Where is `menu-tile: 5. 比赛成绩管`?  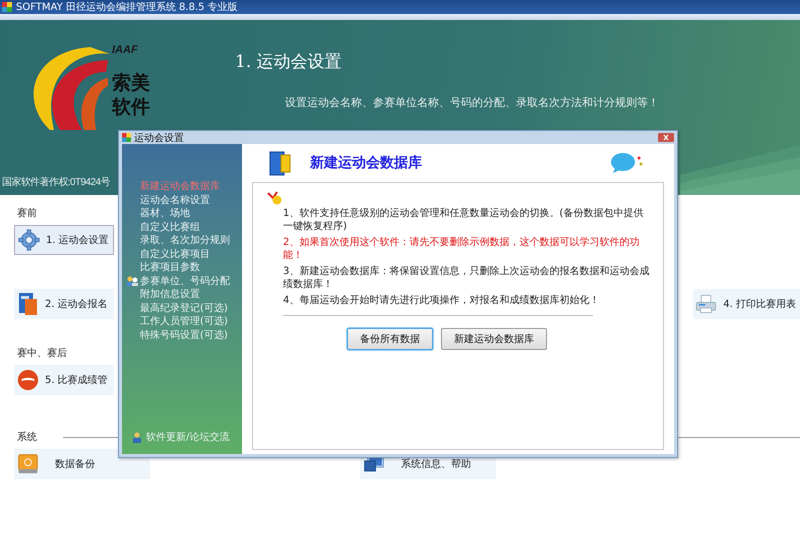
menu-tile: 5. 比赛成绩管 is located at coordinates (64, 380).